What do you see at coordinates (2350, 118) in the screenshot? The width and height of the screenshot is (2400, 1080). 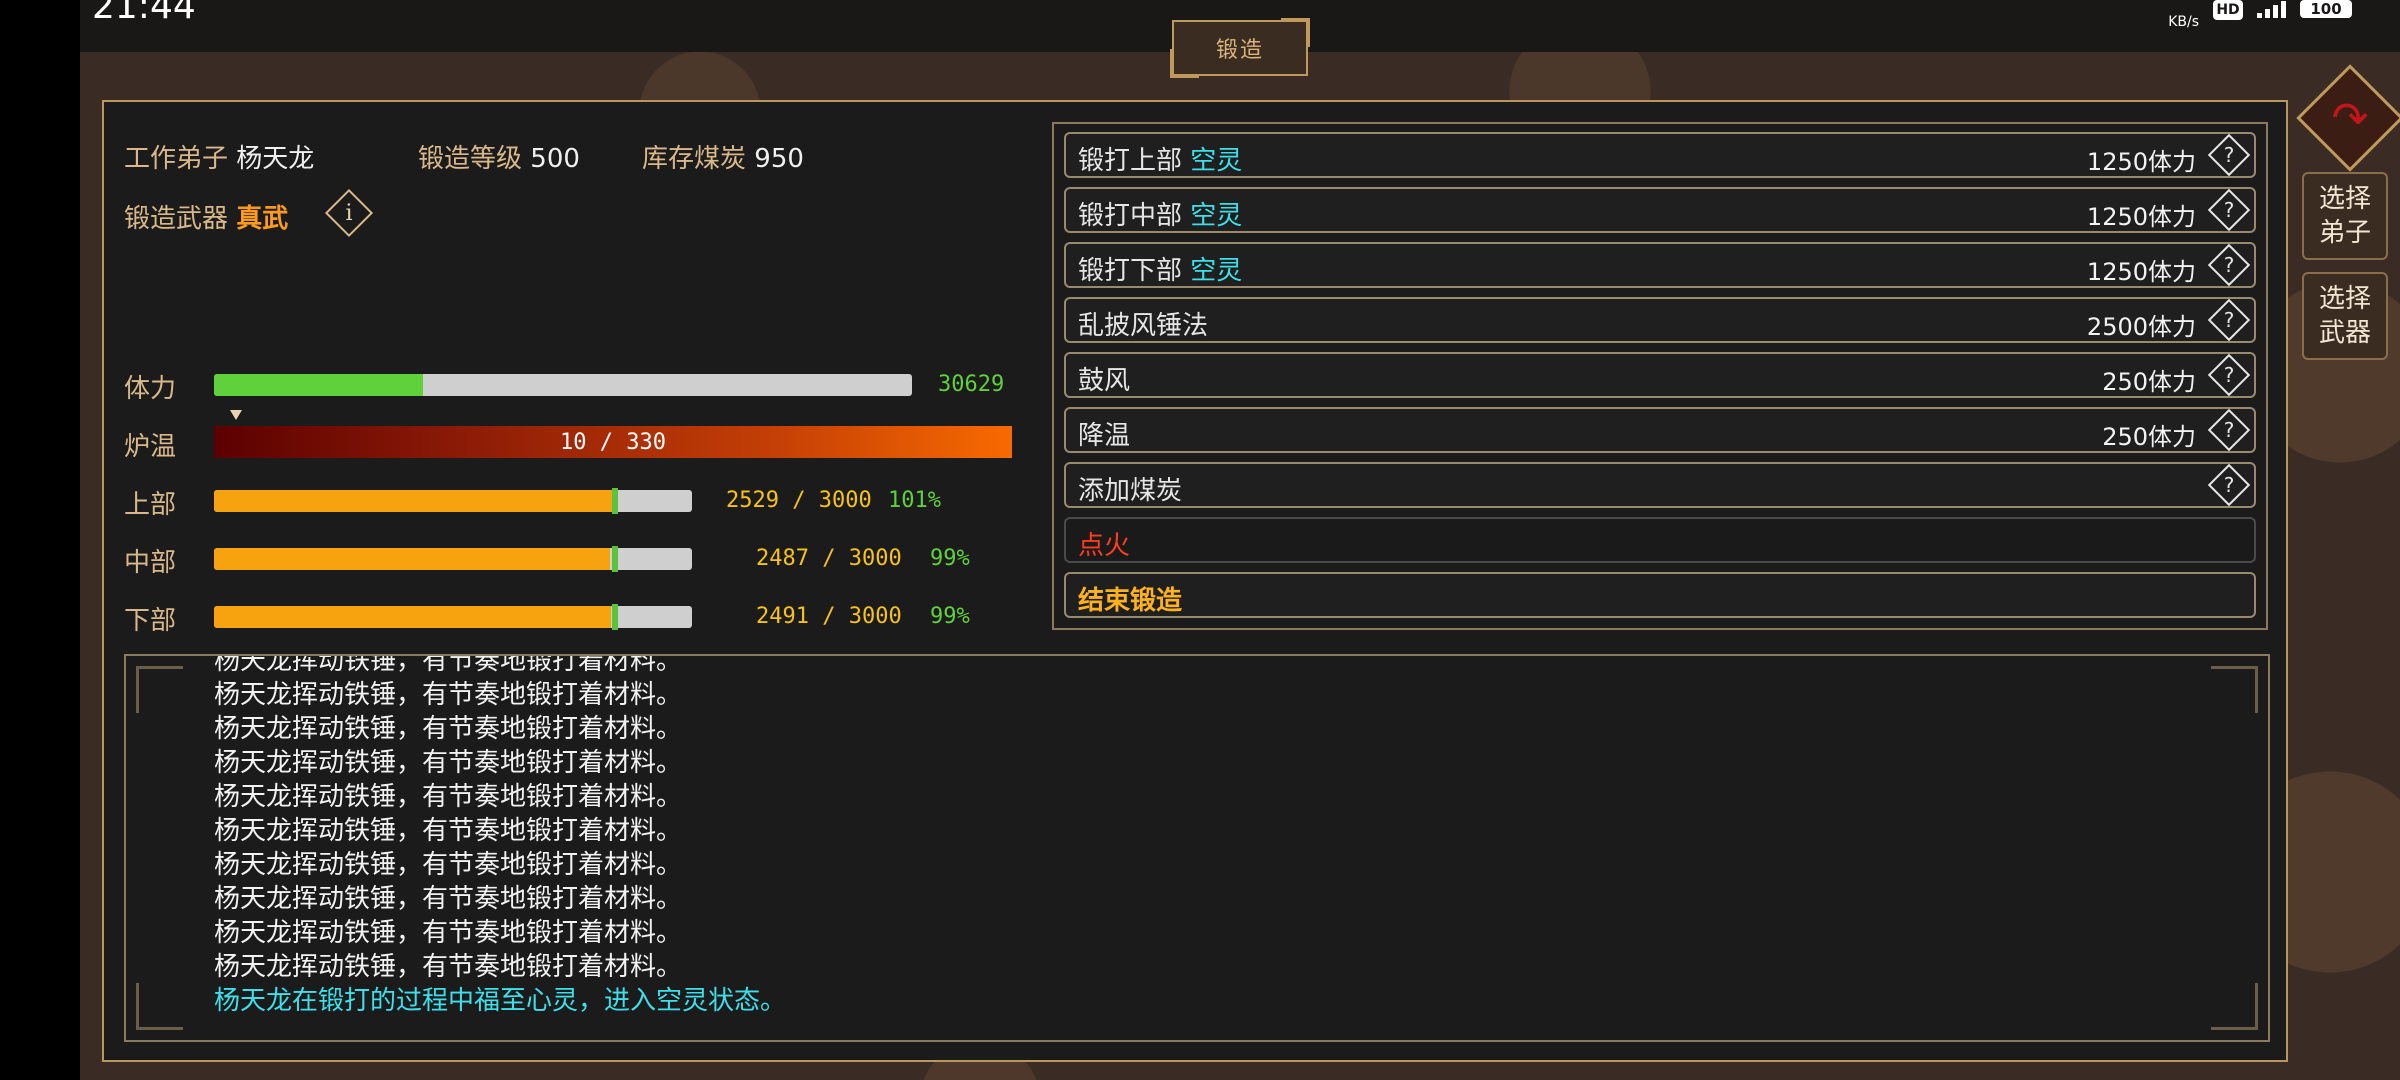 I see `back-arrow-icon: ↷` at bounding box center [2350, 118].